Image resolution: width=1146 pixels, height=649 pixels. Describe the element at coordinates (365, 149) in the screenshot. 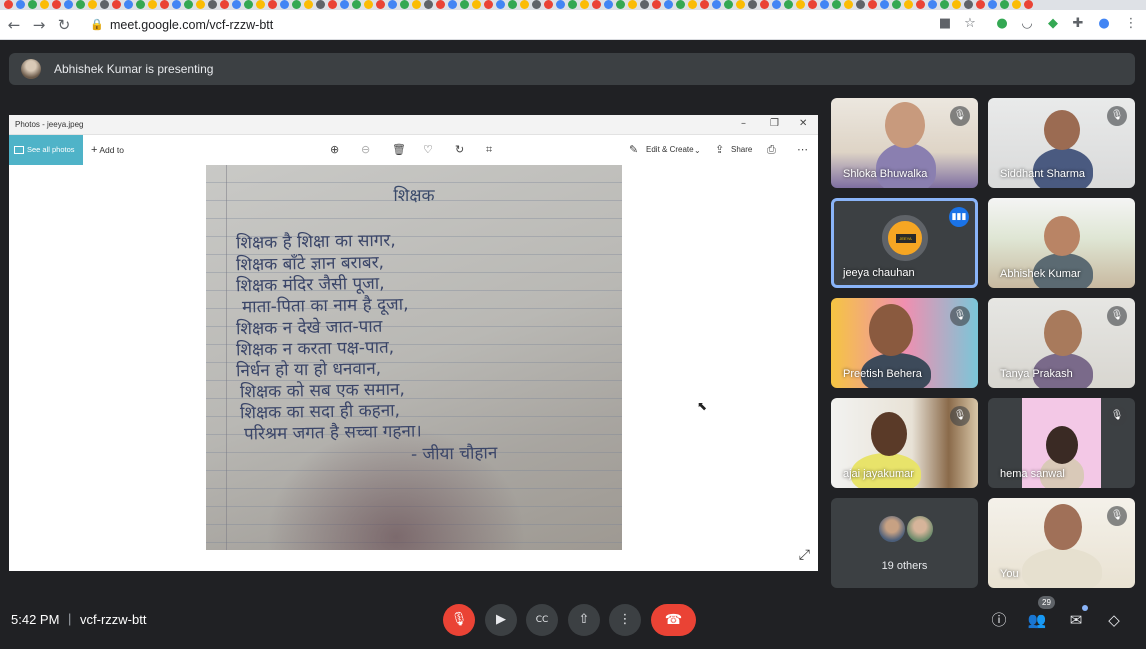

I see `zoom-out-icon: ⊖` at that location.